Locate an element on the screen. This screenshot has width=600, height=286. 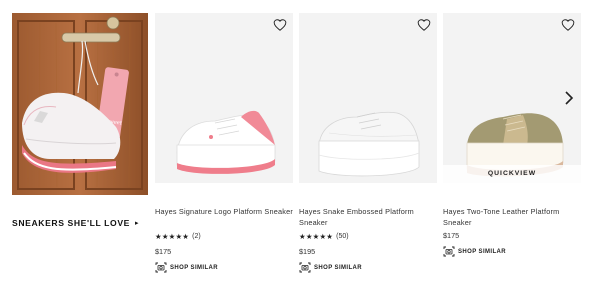
chevron-right-icon is located at coordinates (569, 98).